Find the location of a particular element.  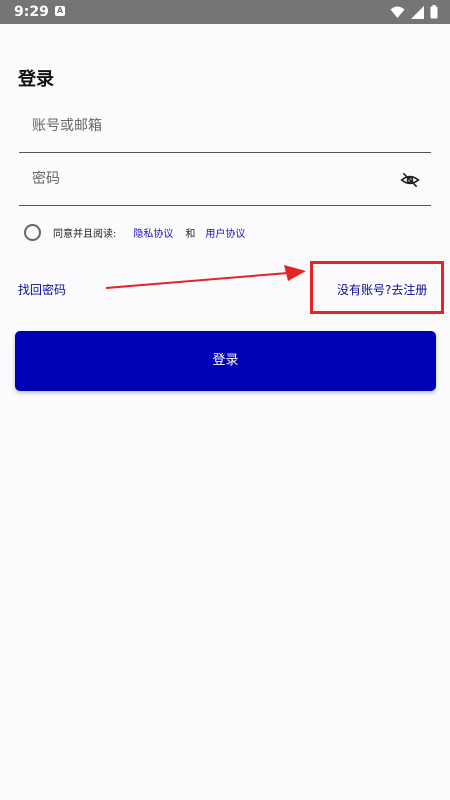

a-icon: A is located at coordinates (60, 11).